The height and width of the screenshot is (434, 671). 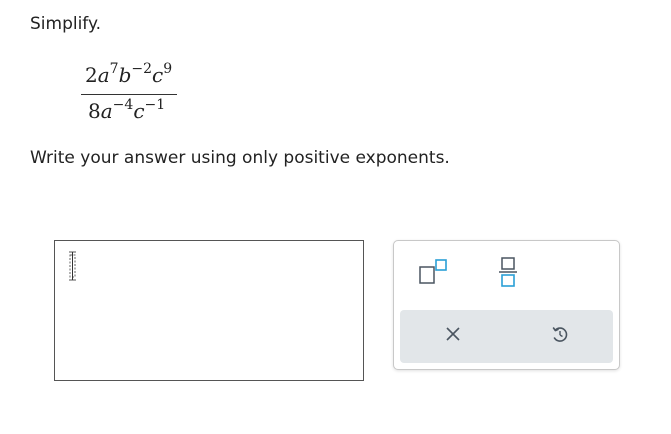 I want to click on clear-button, so click(x=453, y=336).